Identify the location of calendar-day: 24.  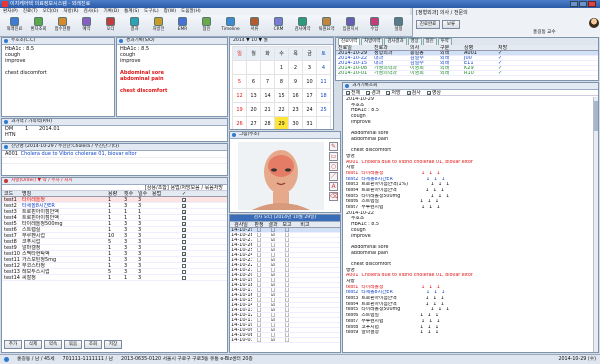
(309, 109).